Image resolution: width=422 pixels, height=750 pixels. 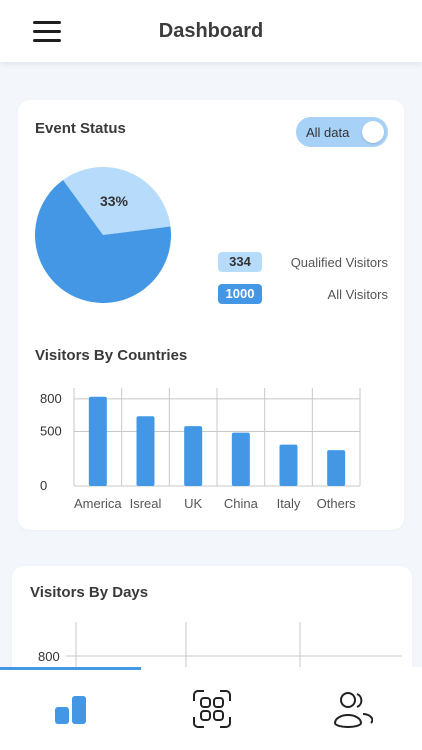 I want to click on bar-china, so click(x=240, y=459).